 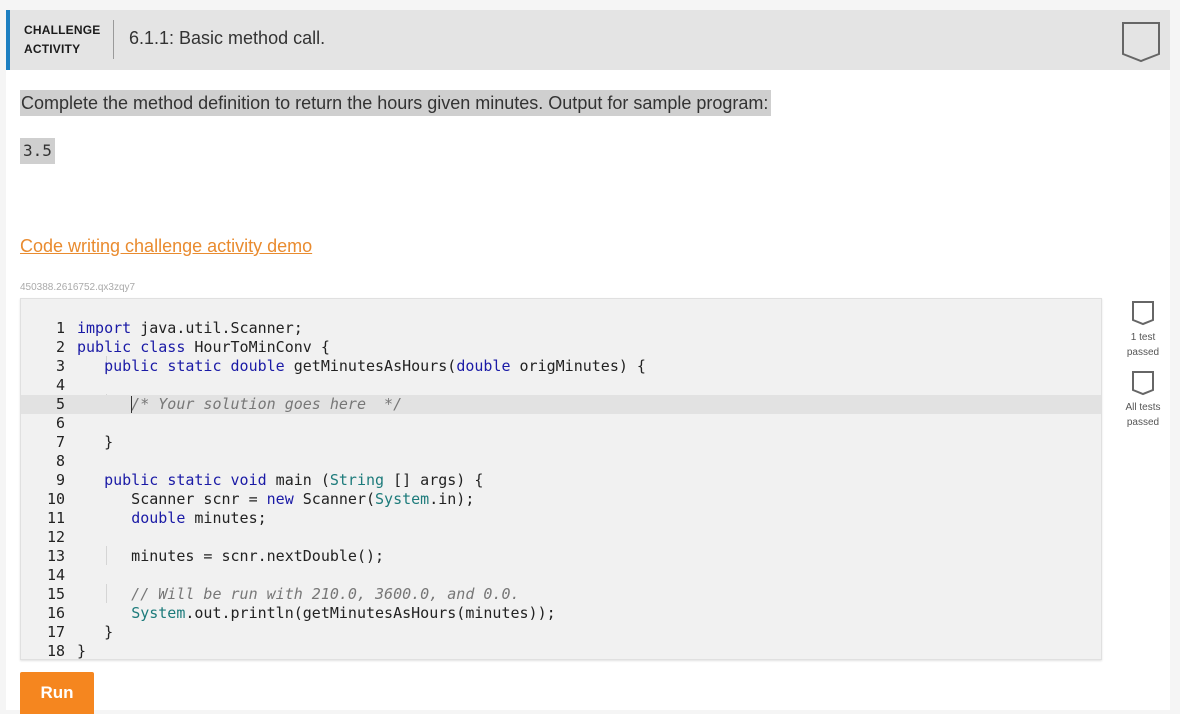 I want to click on run-button: Run, so click(x=57, y=693).